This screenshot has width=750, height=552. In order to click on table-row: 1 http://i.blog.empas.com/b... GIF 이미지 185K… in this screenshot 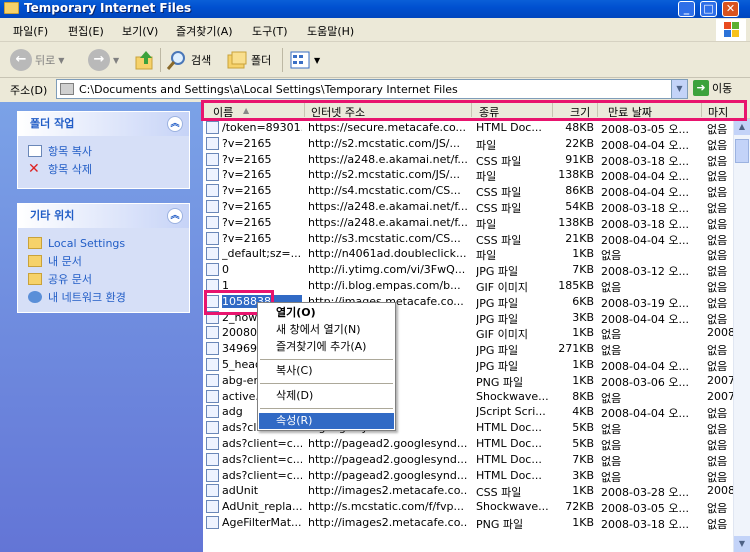, I will do `click(468, 286)`.